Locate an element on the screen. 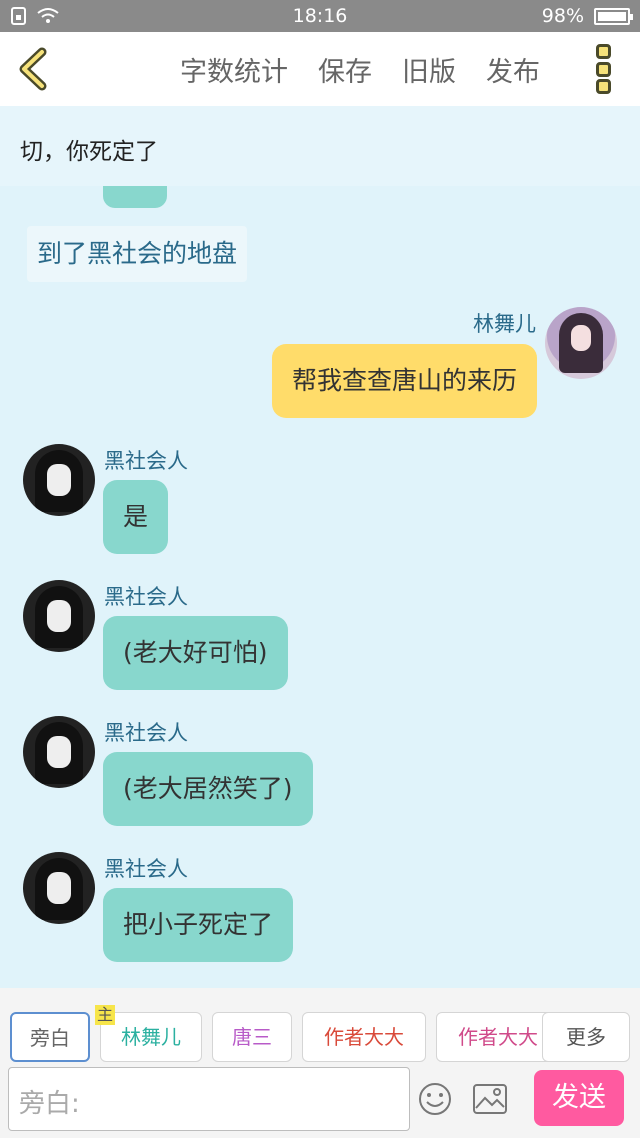 This screenshot has height=1138, width=640. role-linwuer-button: 主 林舞儿 is located at coordinates (148, 1033).